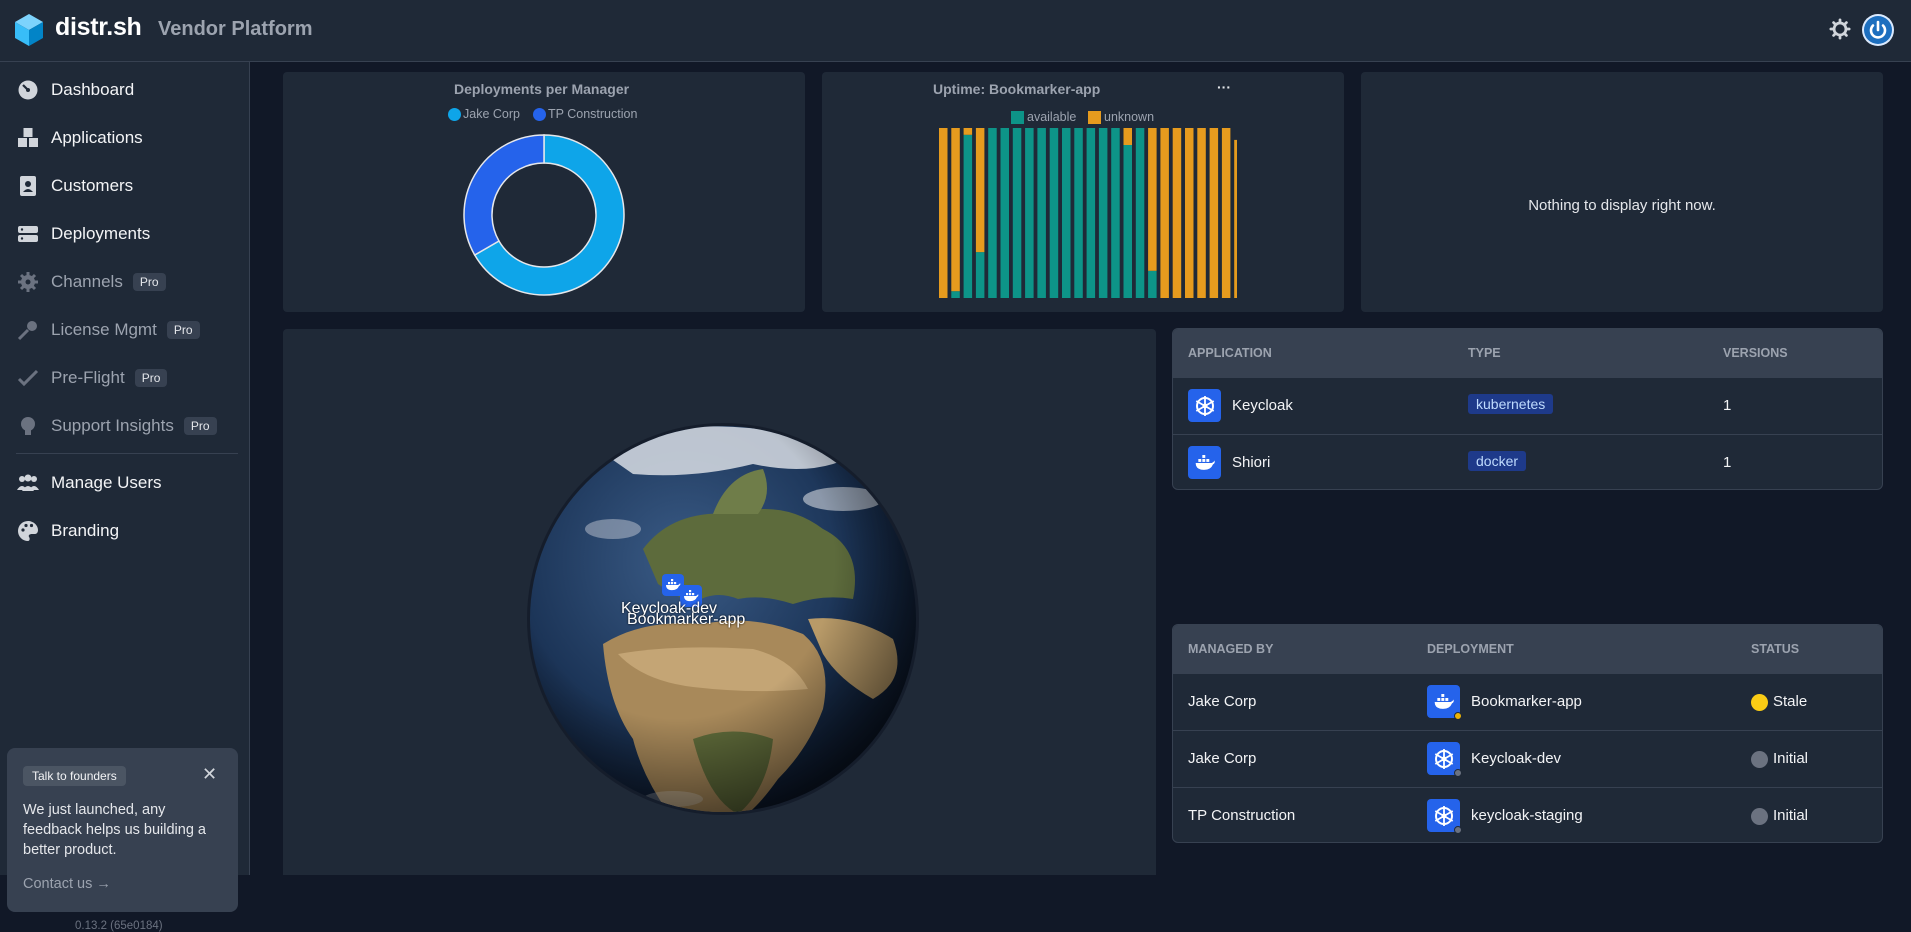 The height and width of the screenshot is (932, 1911). Describe the element at coordinates (1527, 649) in the screenshot. I see `table-header: MANAGED BY DEPLOYMENT STATUS` at that location.